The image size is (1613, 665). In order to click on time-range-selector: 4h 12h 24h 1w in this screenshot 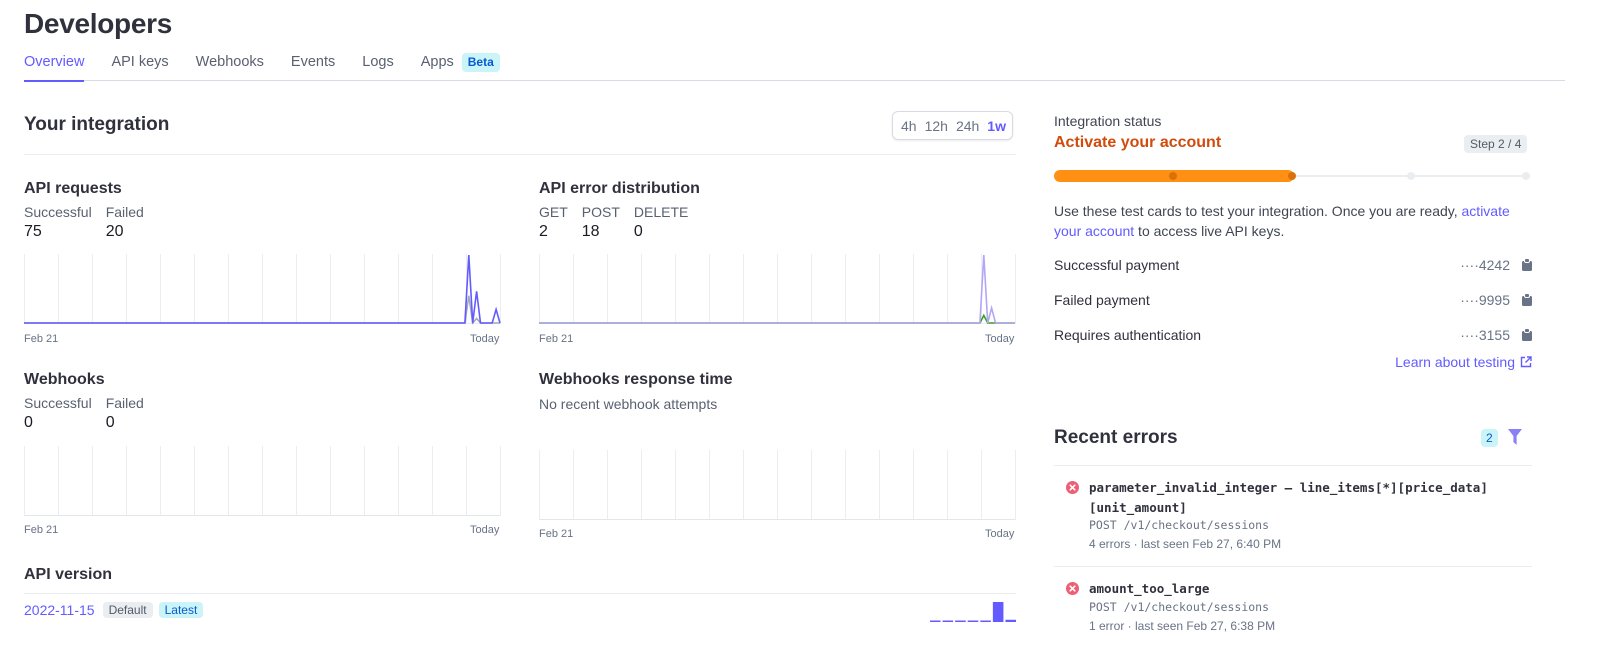, I will do `click(952, 125)`.